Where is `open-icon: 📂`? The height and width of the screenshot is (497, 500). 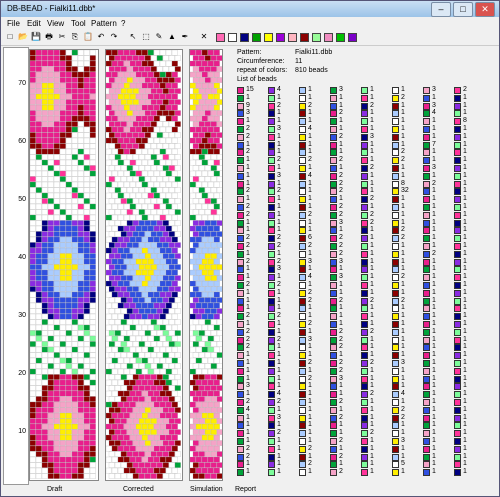
open-icon: 📂 is located at coordinates (23, 37).